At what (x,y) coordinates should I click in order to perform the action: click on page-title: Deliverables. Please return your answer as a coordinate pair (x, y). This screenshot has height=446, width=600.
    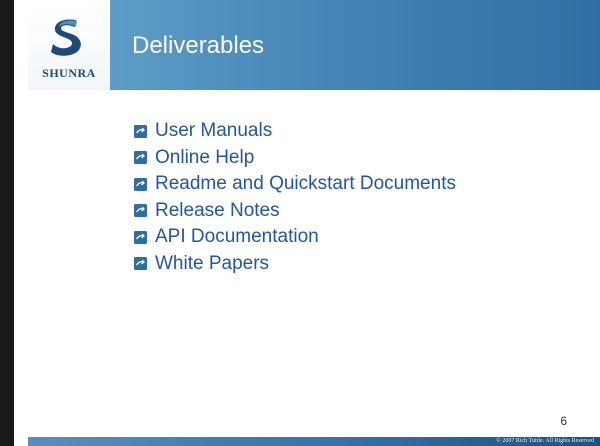
    Looking at the image, I should click on (198, 45).